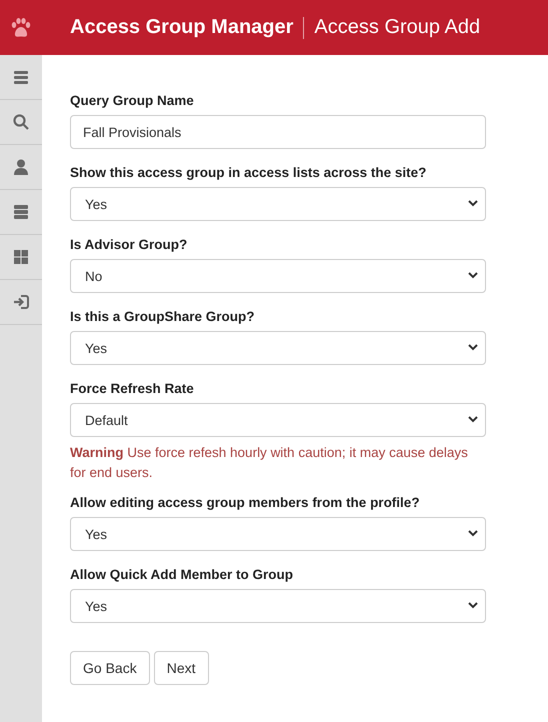 Image resolution: width=548 pixels, height=722 pixels. Describe the element at coordinates (278, 276) in the screenshot. I see `dropdown-field: No` at that location.